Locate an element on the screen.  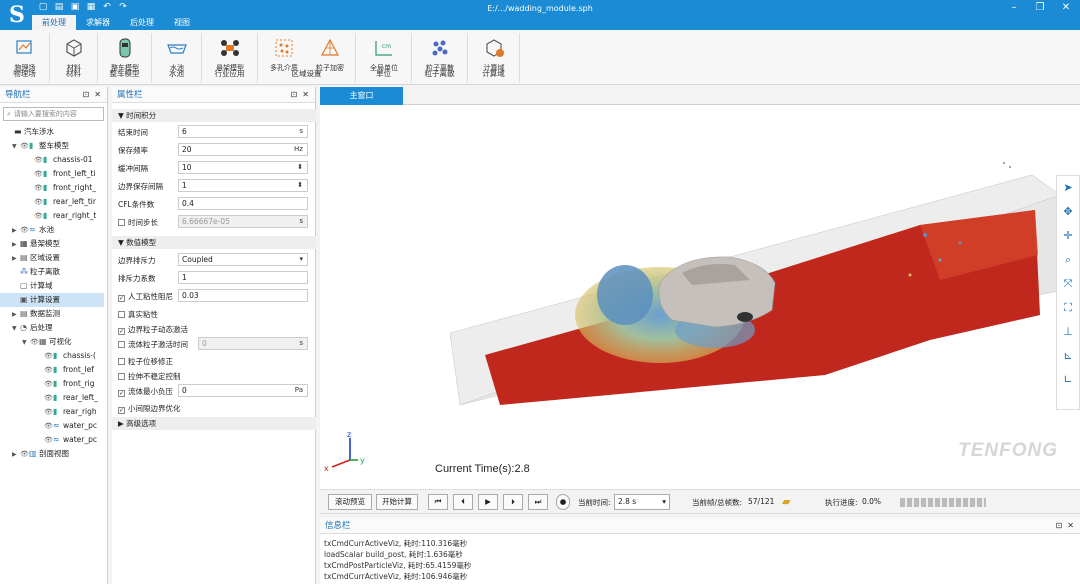
buffer-interval-spinner: 10 ⬍ is located at coordinates (243, 167).